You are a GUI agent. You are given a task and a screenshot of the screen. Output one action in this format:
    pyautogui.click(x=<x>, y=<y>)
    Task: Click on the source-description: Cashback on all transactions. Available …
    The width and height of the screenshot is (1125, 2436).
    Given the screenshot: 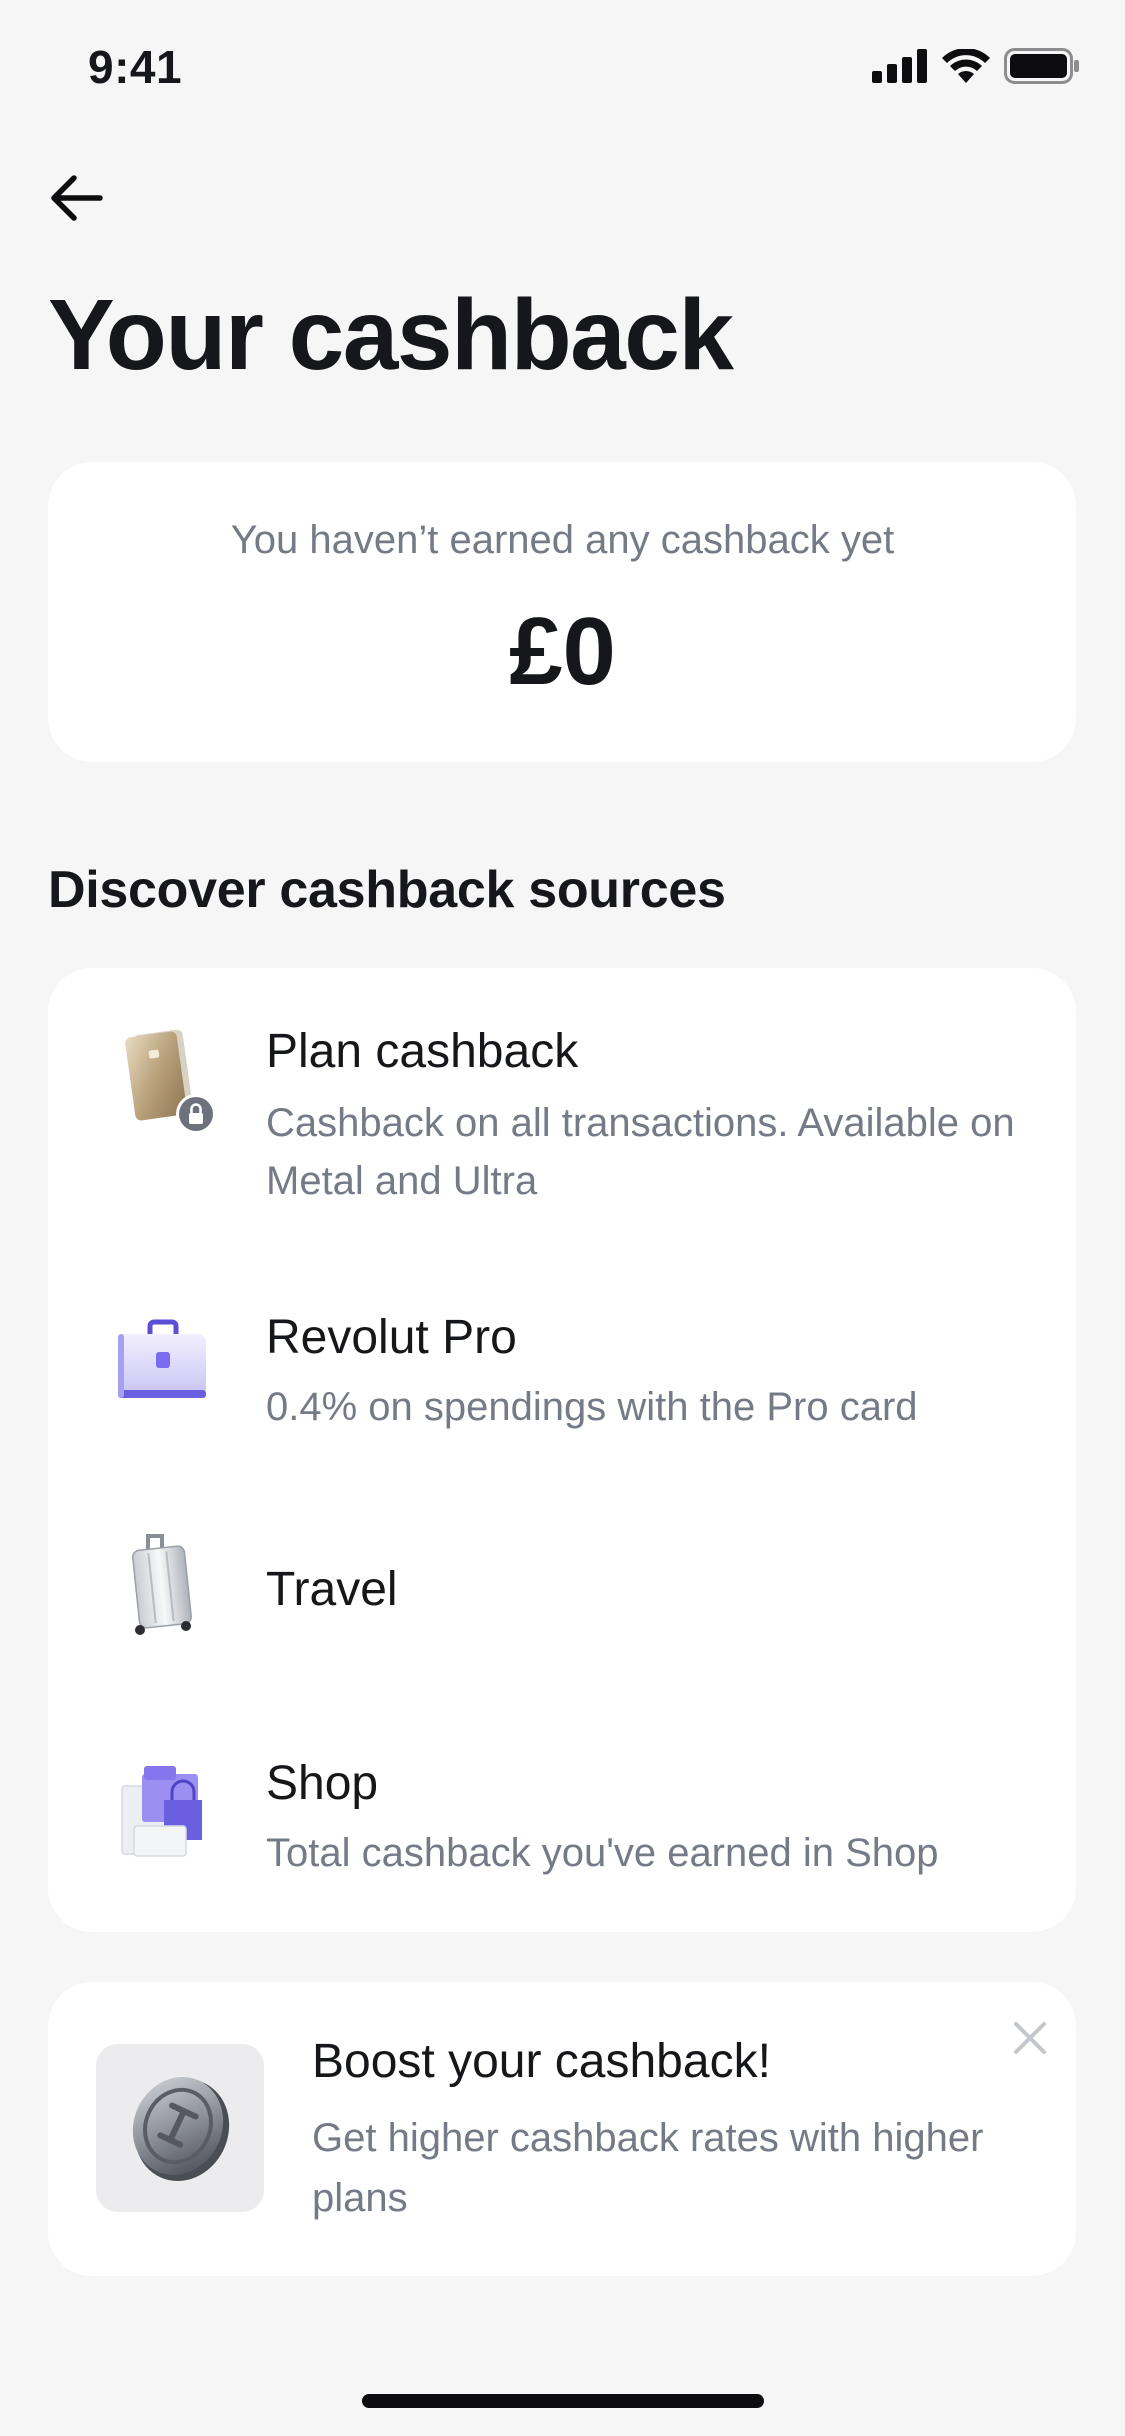 What is the action you would take?
    pyautogui.click(x=640, y=1152)
    